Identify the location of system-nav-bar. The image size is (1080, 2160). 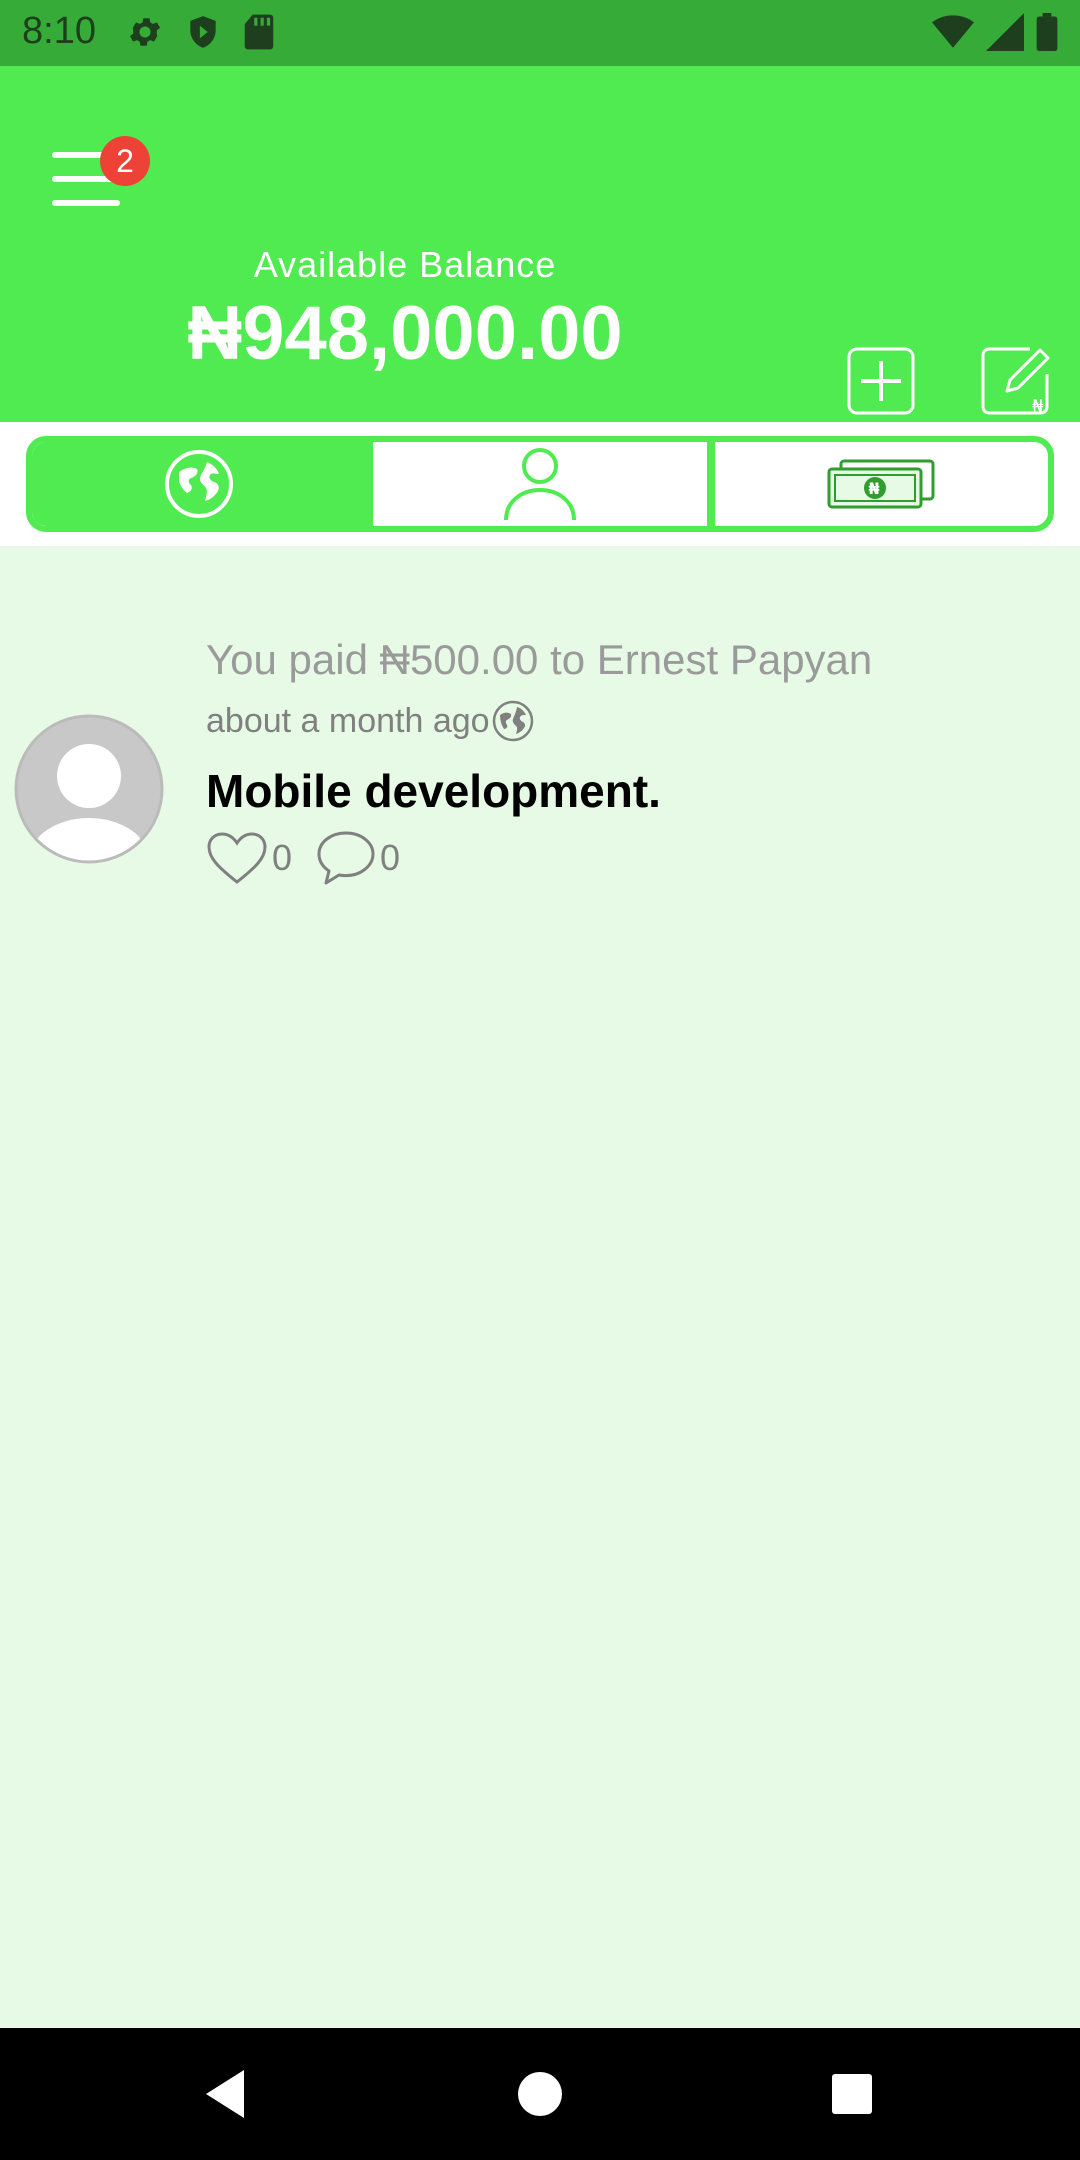
(540, 2094).